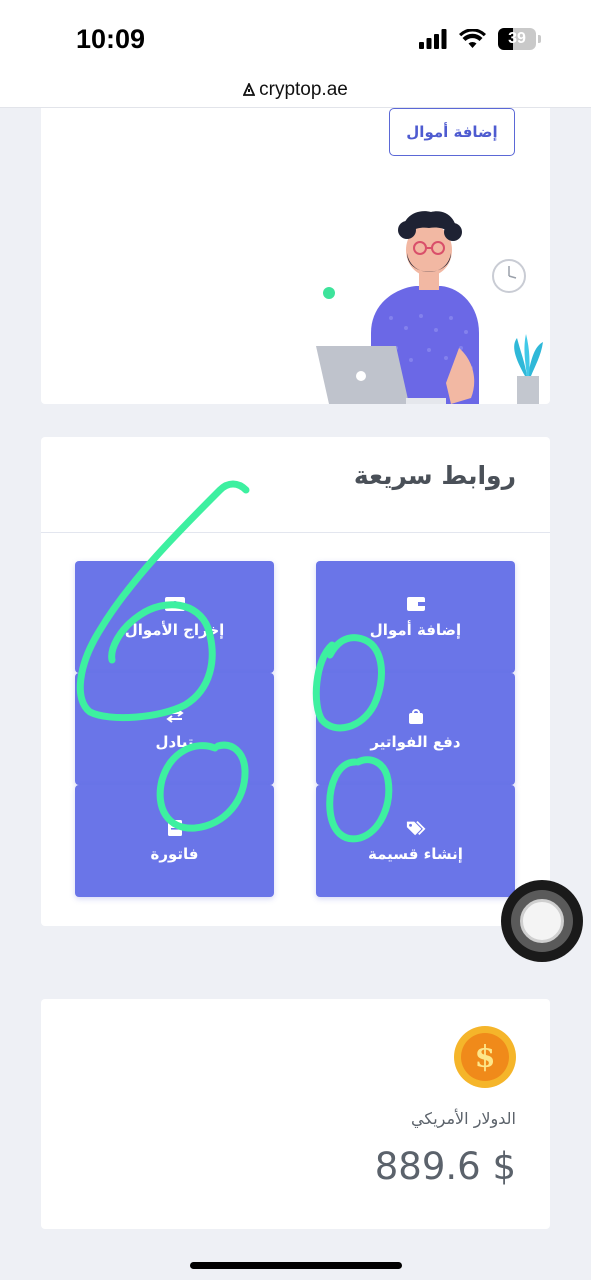 The width and height of the screenshot is (591, 1280). Describe the element at coordinates (296, 1265) in the screenshot. I see `home-indicator` at that location.